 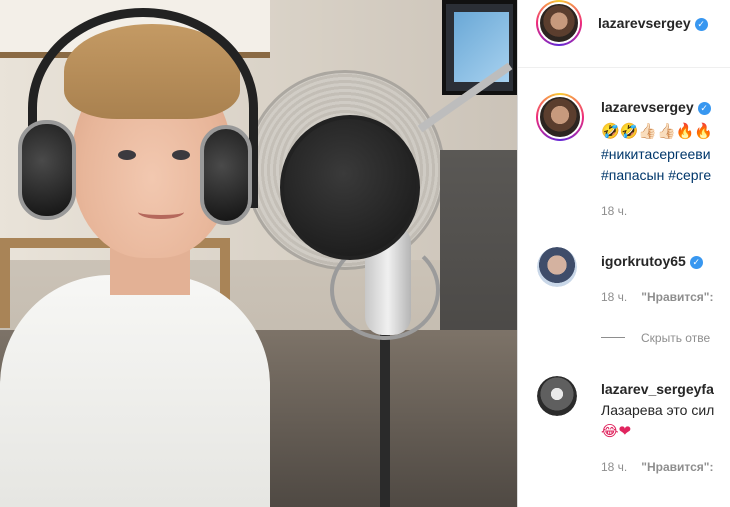 I want to click on post-header: lazarevsergey ✓, so click(x=624, y=34).